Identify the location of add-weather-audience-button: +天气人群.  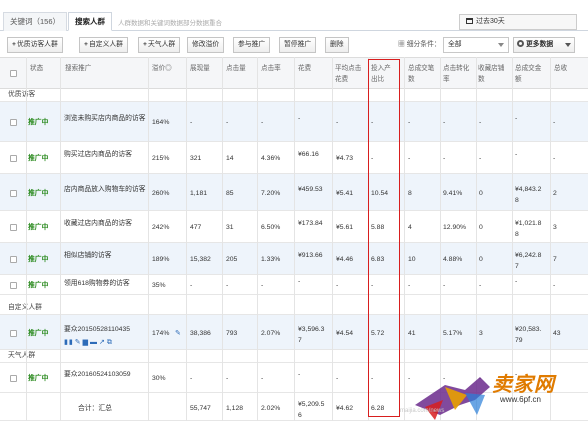
(159, 45).